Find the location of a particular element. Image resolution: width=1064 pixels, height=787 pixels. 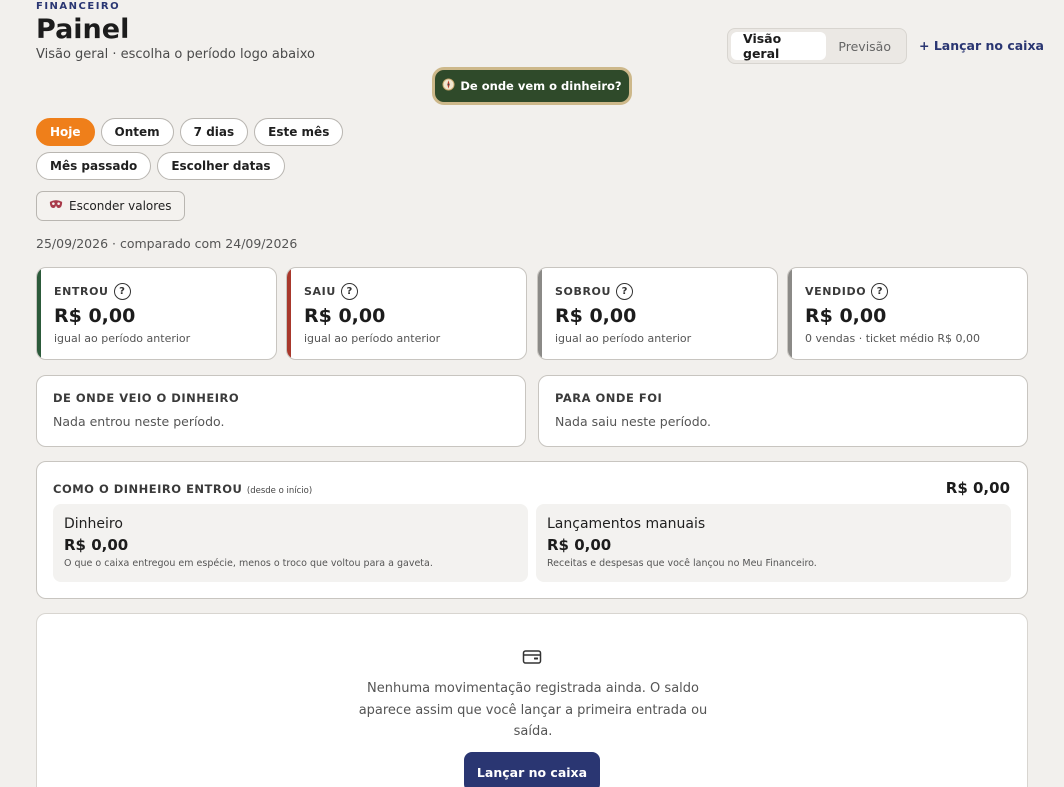

money-origin-label: De onde vem o dinheiro? is located at coordinates (541, 86).